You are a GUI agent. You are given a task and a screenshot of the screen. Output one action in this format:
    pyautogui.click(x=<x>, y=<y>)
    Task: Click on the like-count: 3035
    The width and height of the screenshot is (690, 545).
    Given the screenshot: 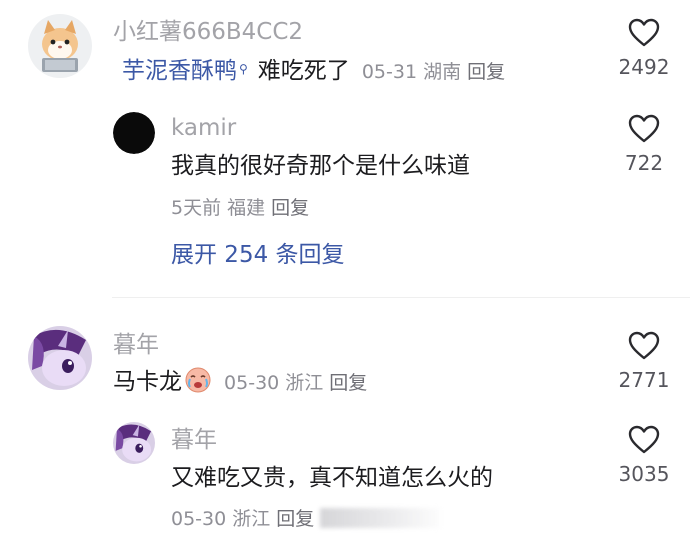 What is the action you would take?
    pyautogui.click(x=644, y=474)
    